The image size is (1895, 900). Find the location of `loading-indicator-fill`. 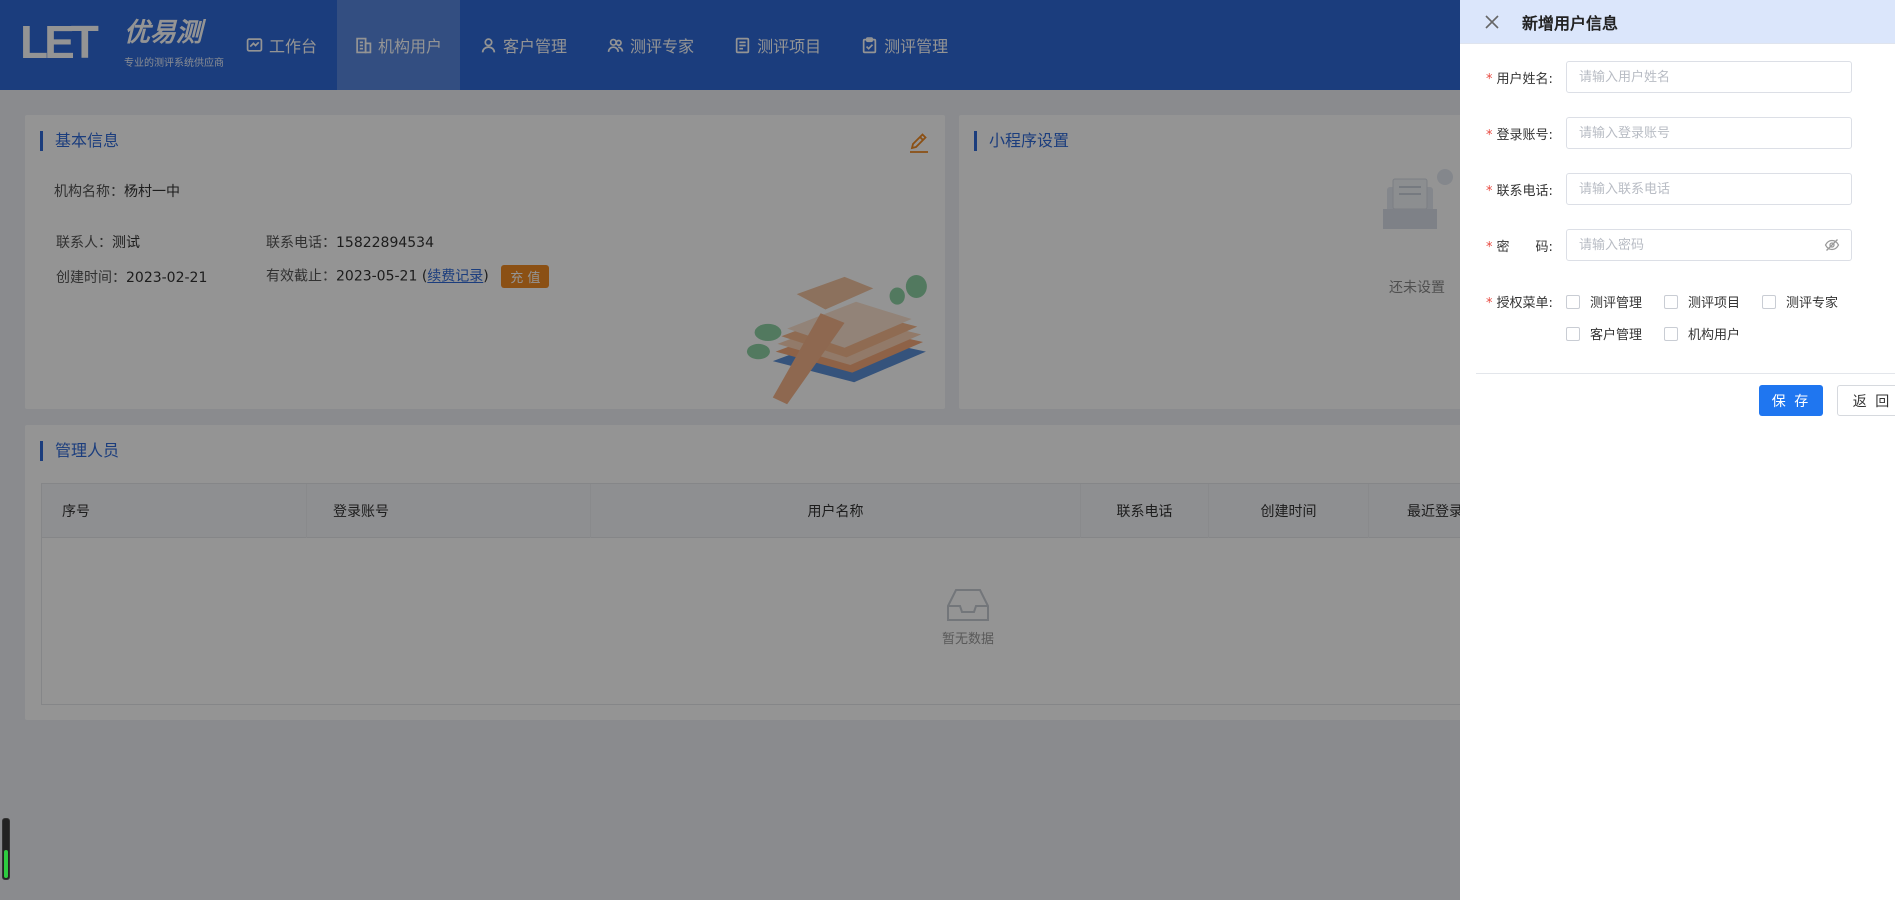

loading-indicator-fill is located at coordinates (6, 864).